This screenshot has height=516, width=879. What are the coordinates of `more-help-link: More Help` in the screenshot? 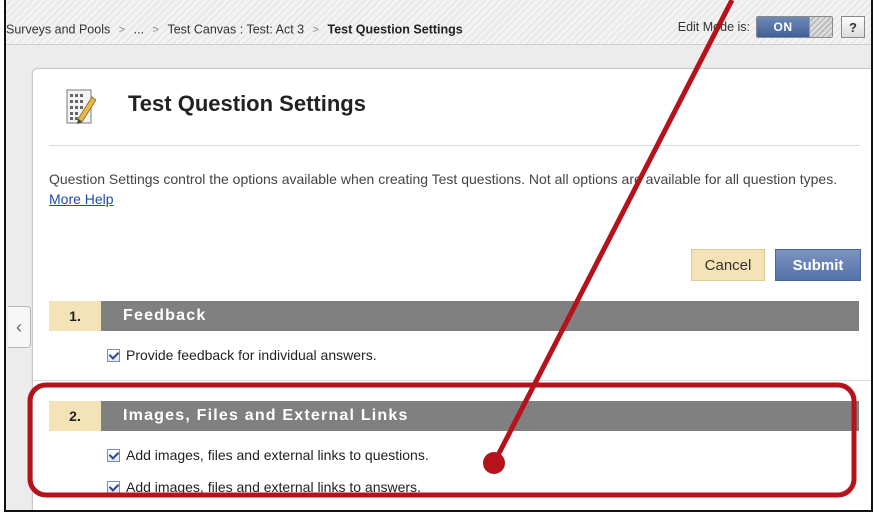 It's located at (81, 199).